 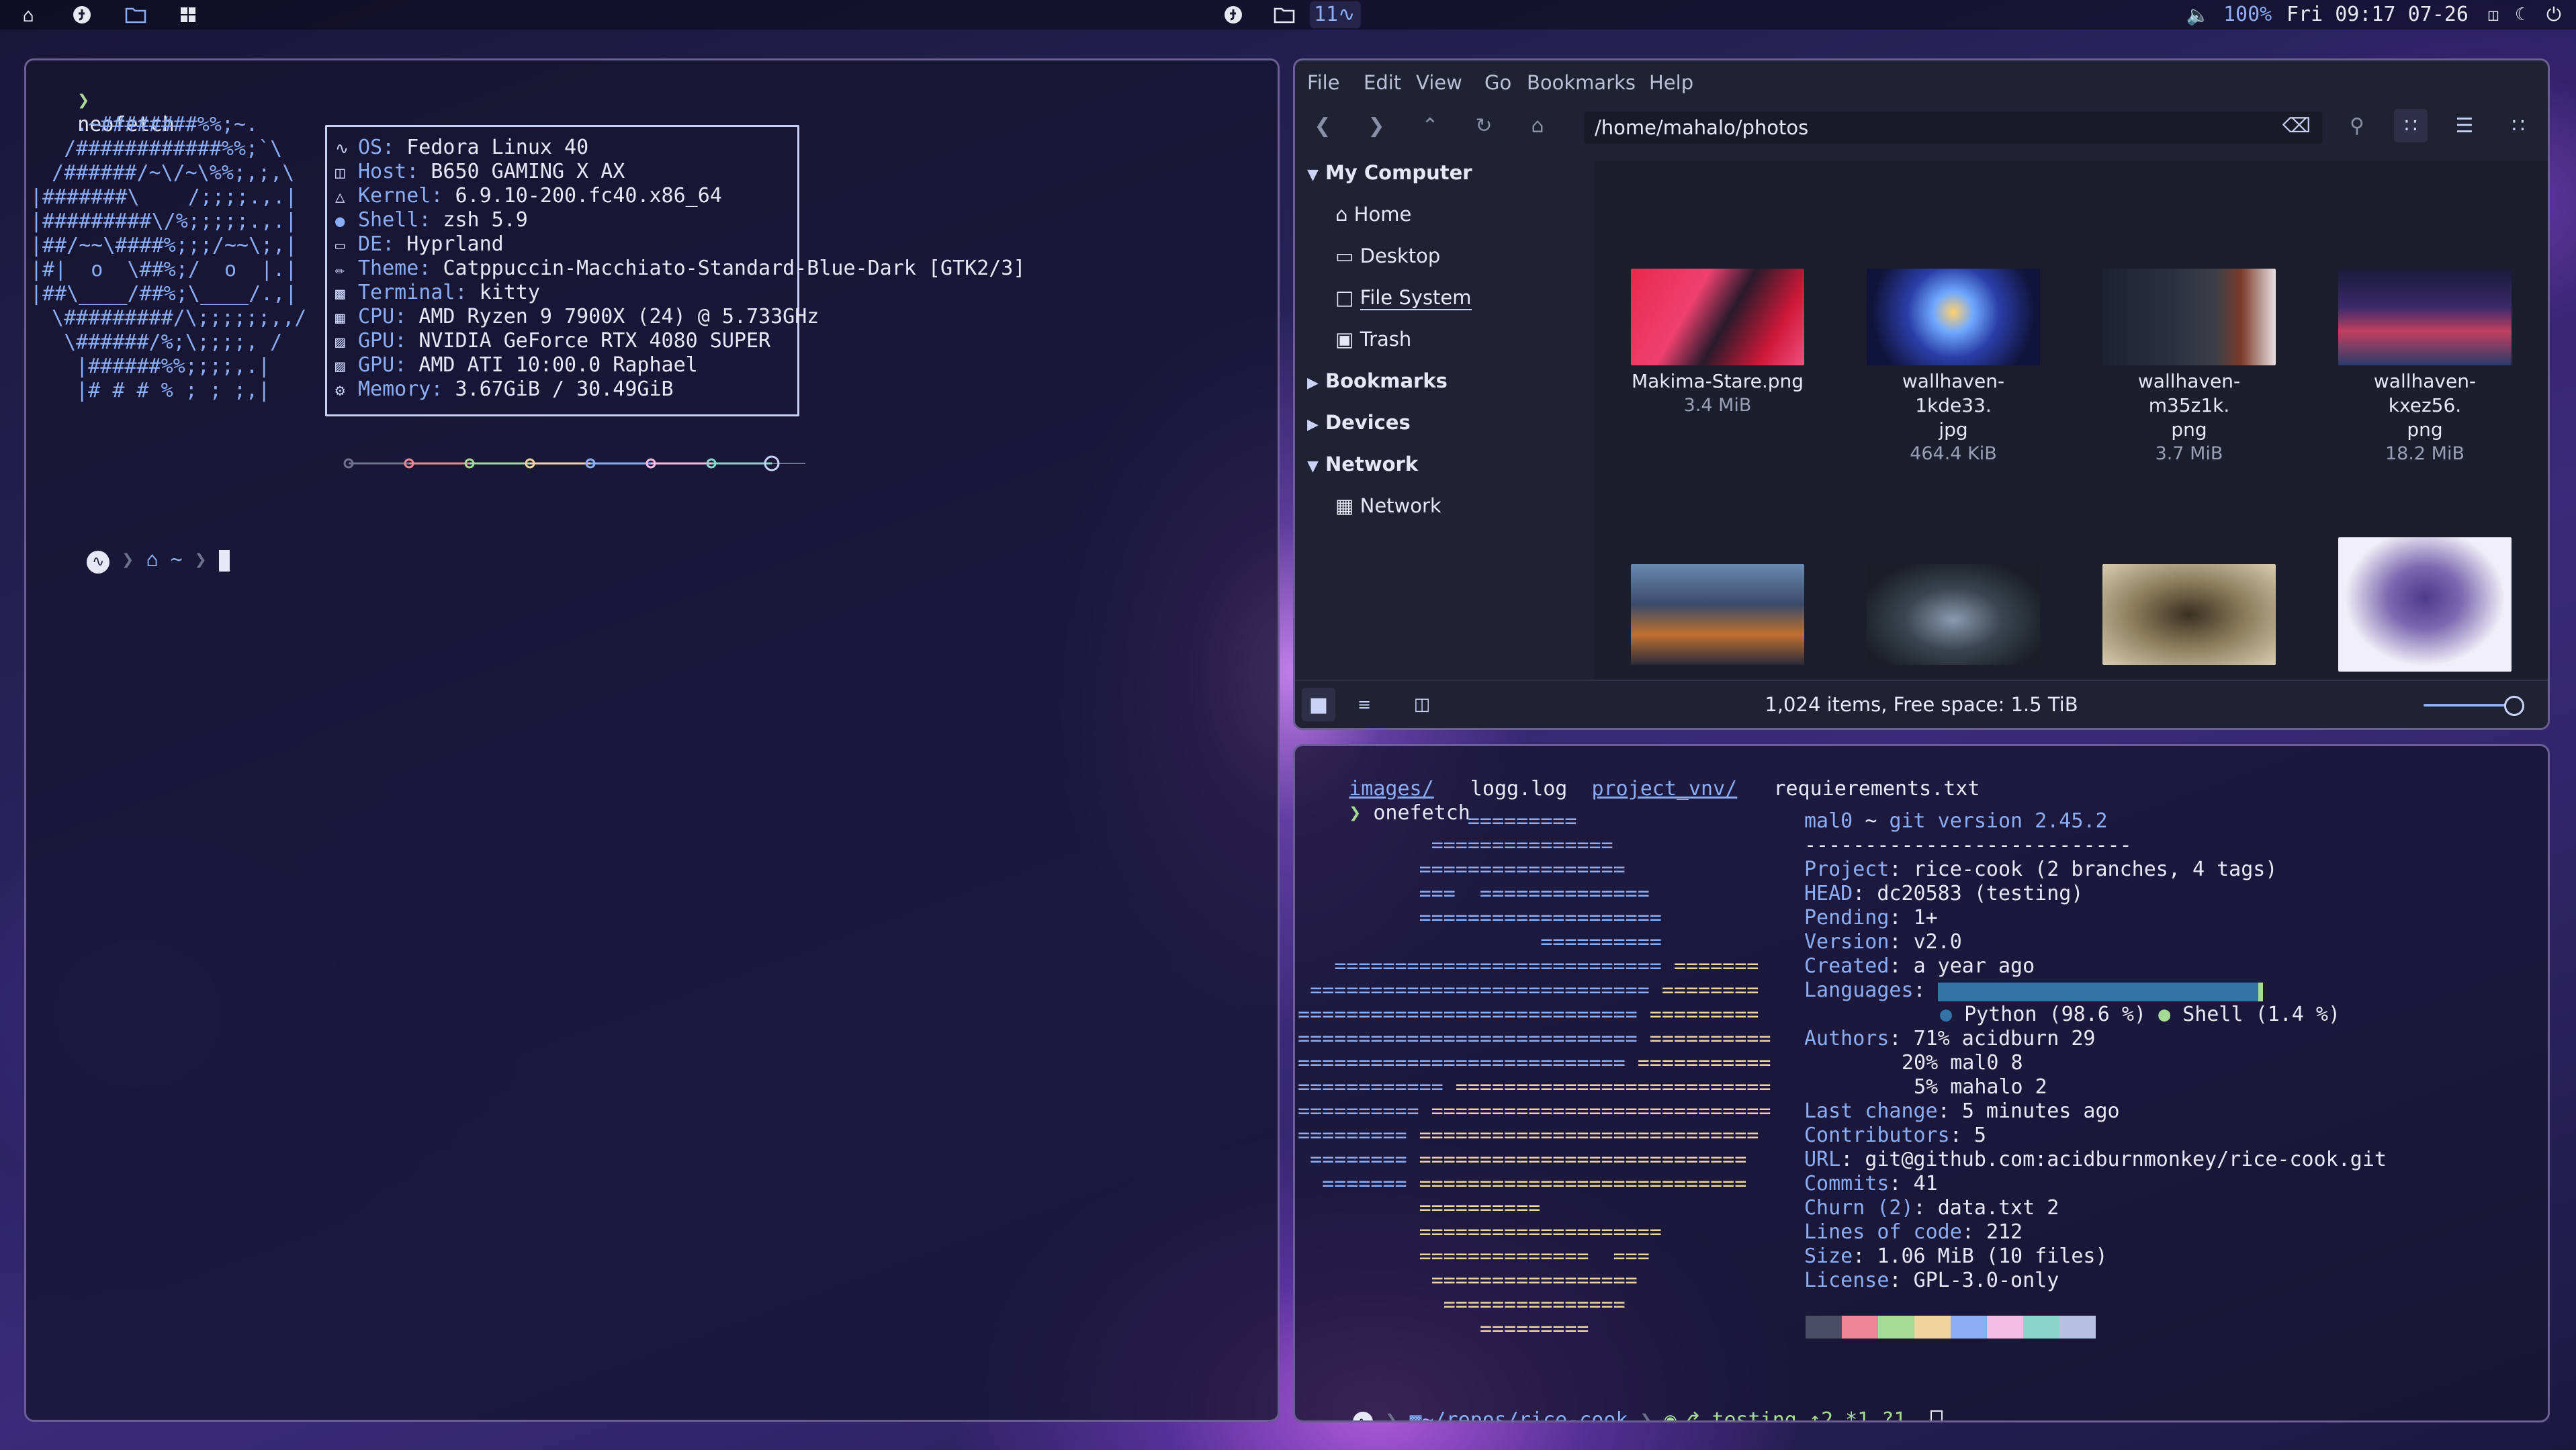 What do you see at coordinates (2140, 1014) in the screenshot?
I see `language-legend: ● Python (98.6 %) ● Shell (1.4 %)` at bounding box center [2140, 1014].